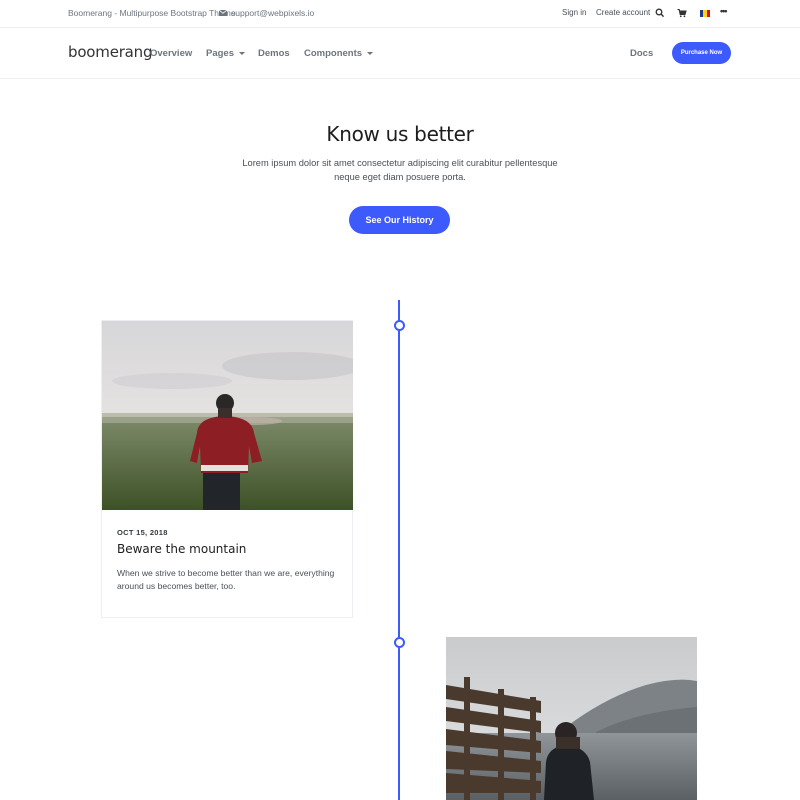 This screenshot has width=800, height=800. What do you see at coordinates (272, 13) in the screenshot?
I see `support-email: support@webpixels.io` at bounding box center [272, 13].